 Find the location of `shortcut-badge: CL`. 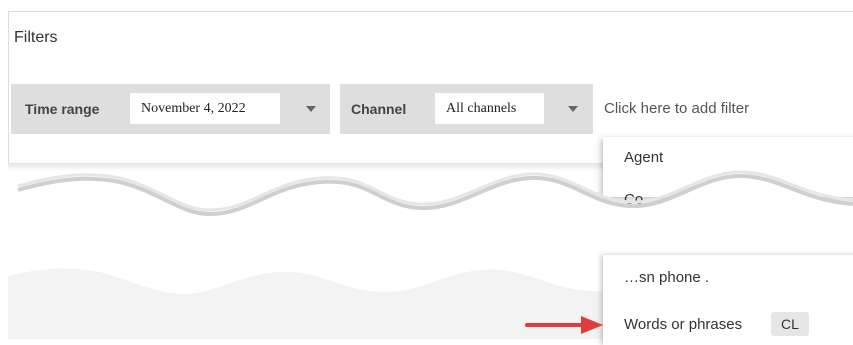

shortcut-badge: CL is located at coordinates (790, 324).